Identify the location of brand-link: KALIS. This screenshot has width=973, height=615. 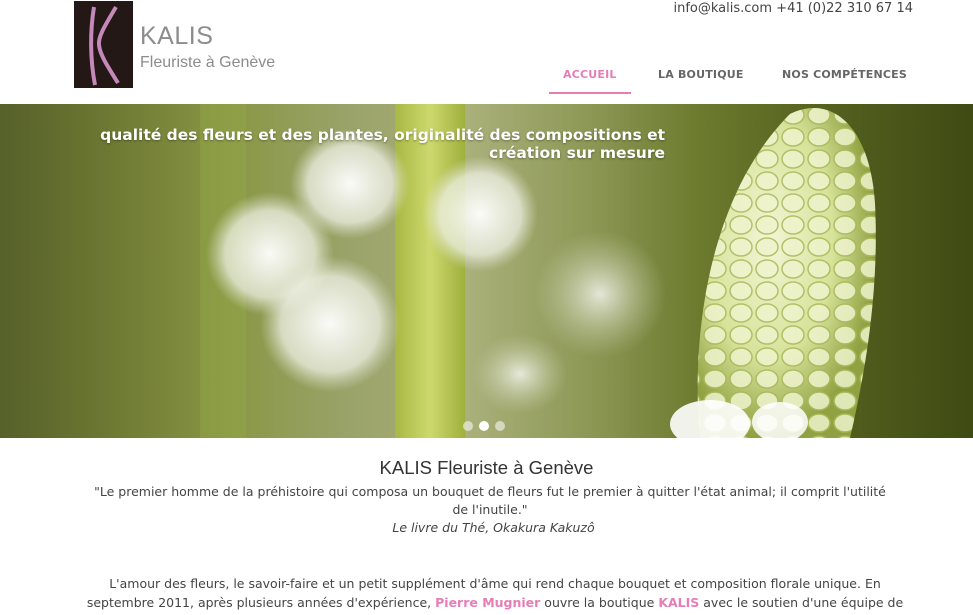
(678, 602).